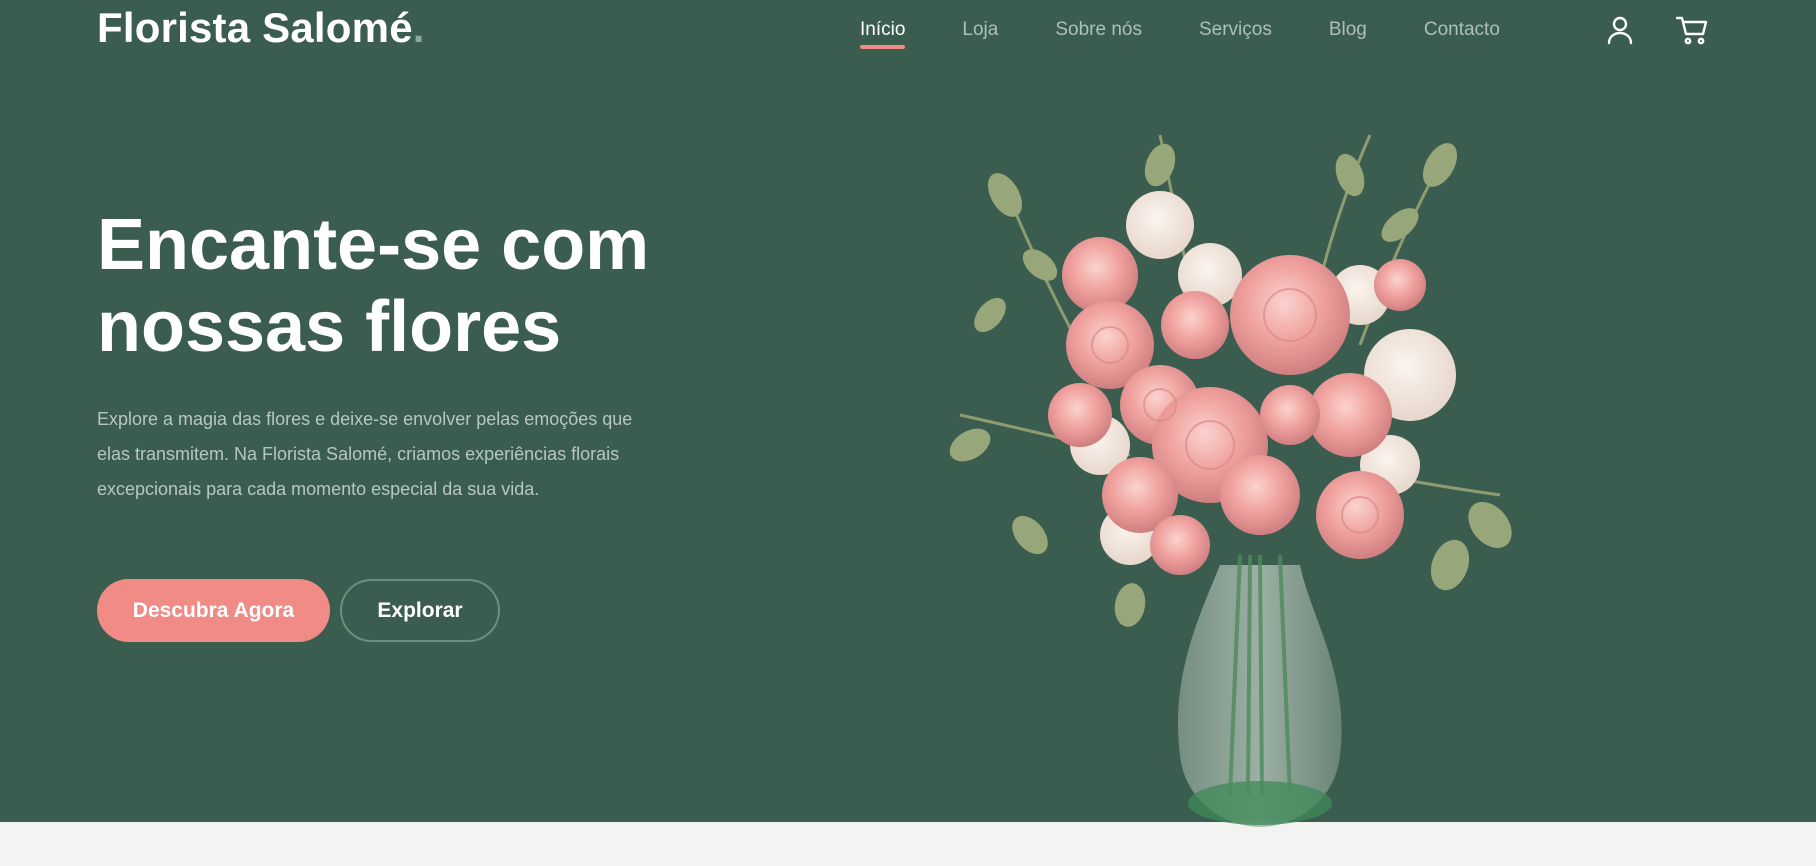  I want to click on explore-button: Explorar, so click(420, 610).